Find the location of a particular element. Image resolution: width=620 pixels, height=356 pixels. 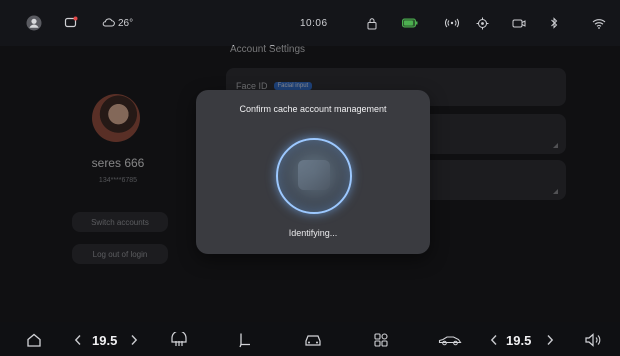

signal-wave-icon is located at coordinates (452, 23).